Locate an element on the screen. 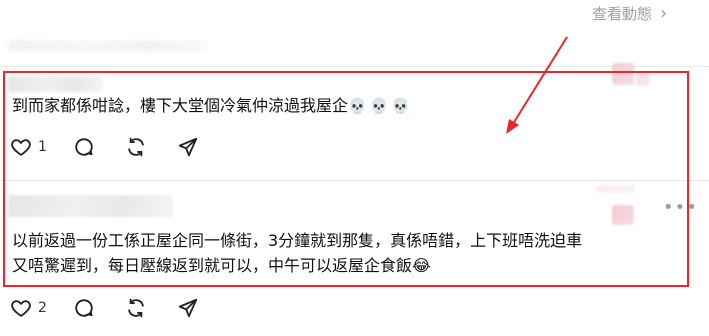 The height and width of the screenshot is (336, 709). comment-2-actions: 2 is located at coordinates (104, 308).